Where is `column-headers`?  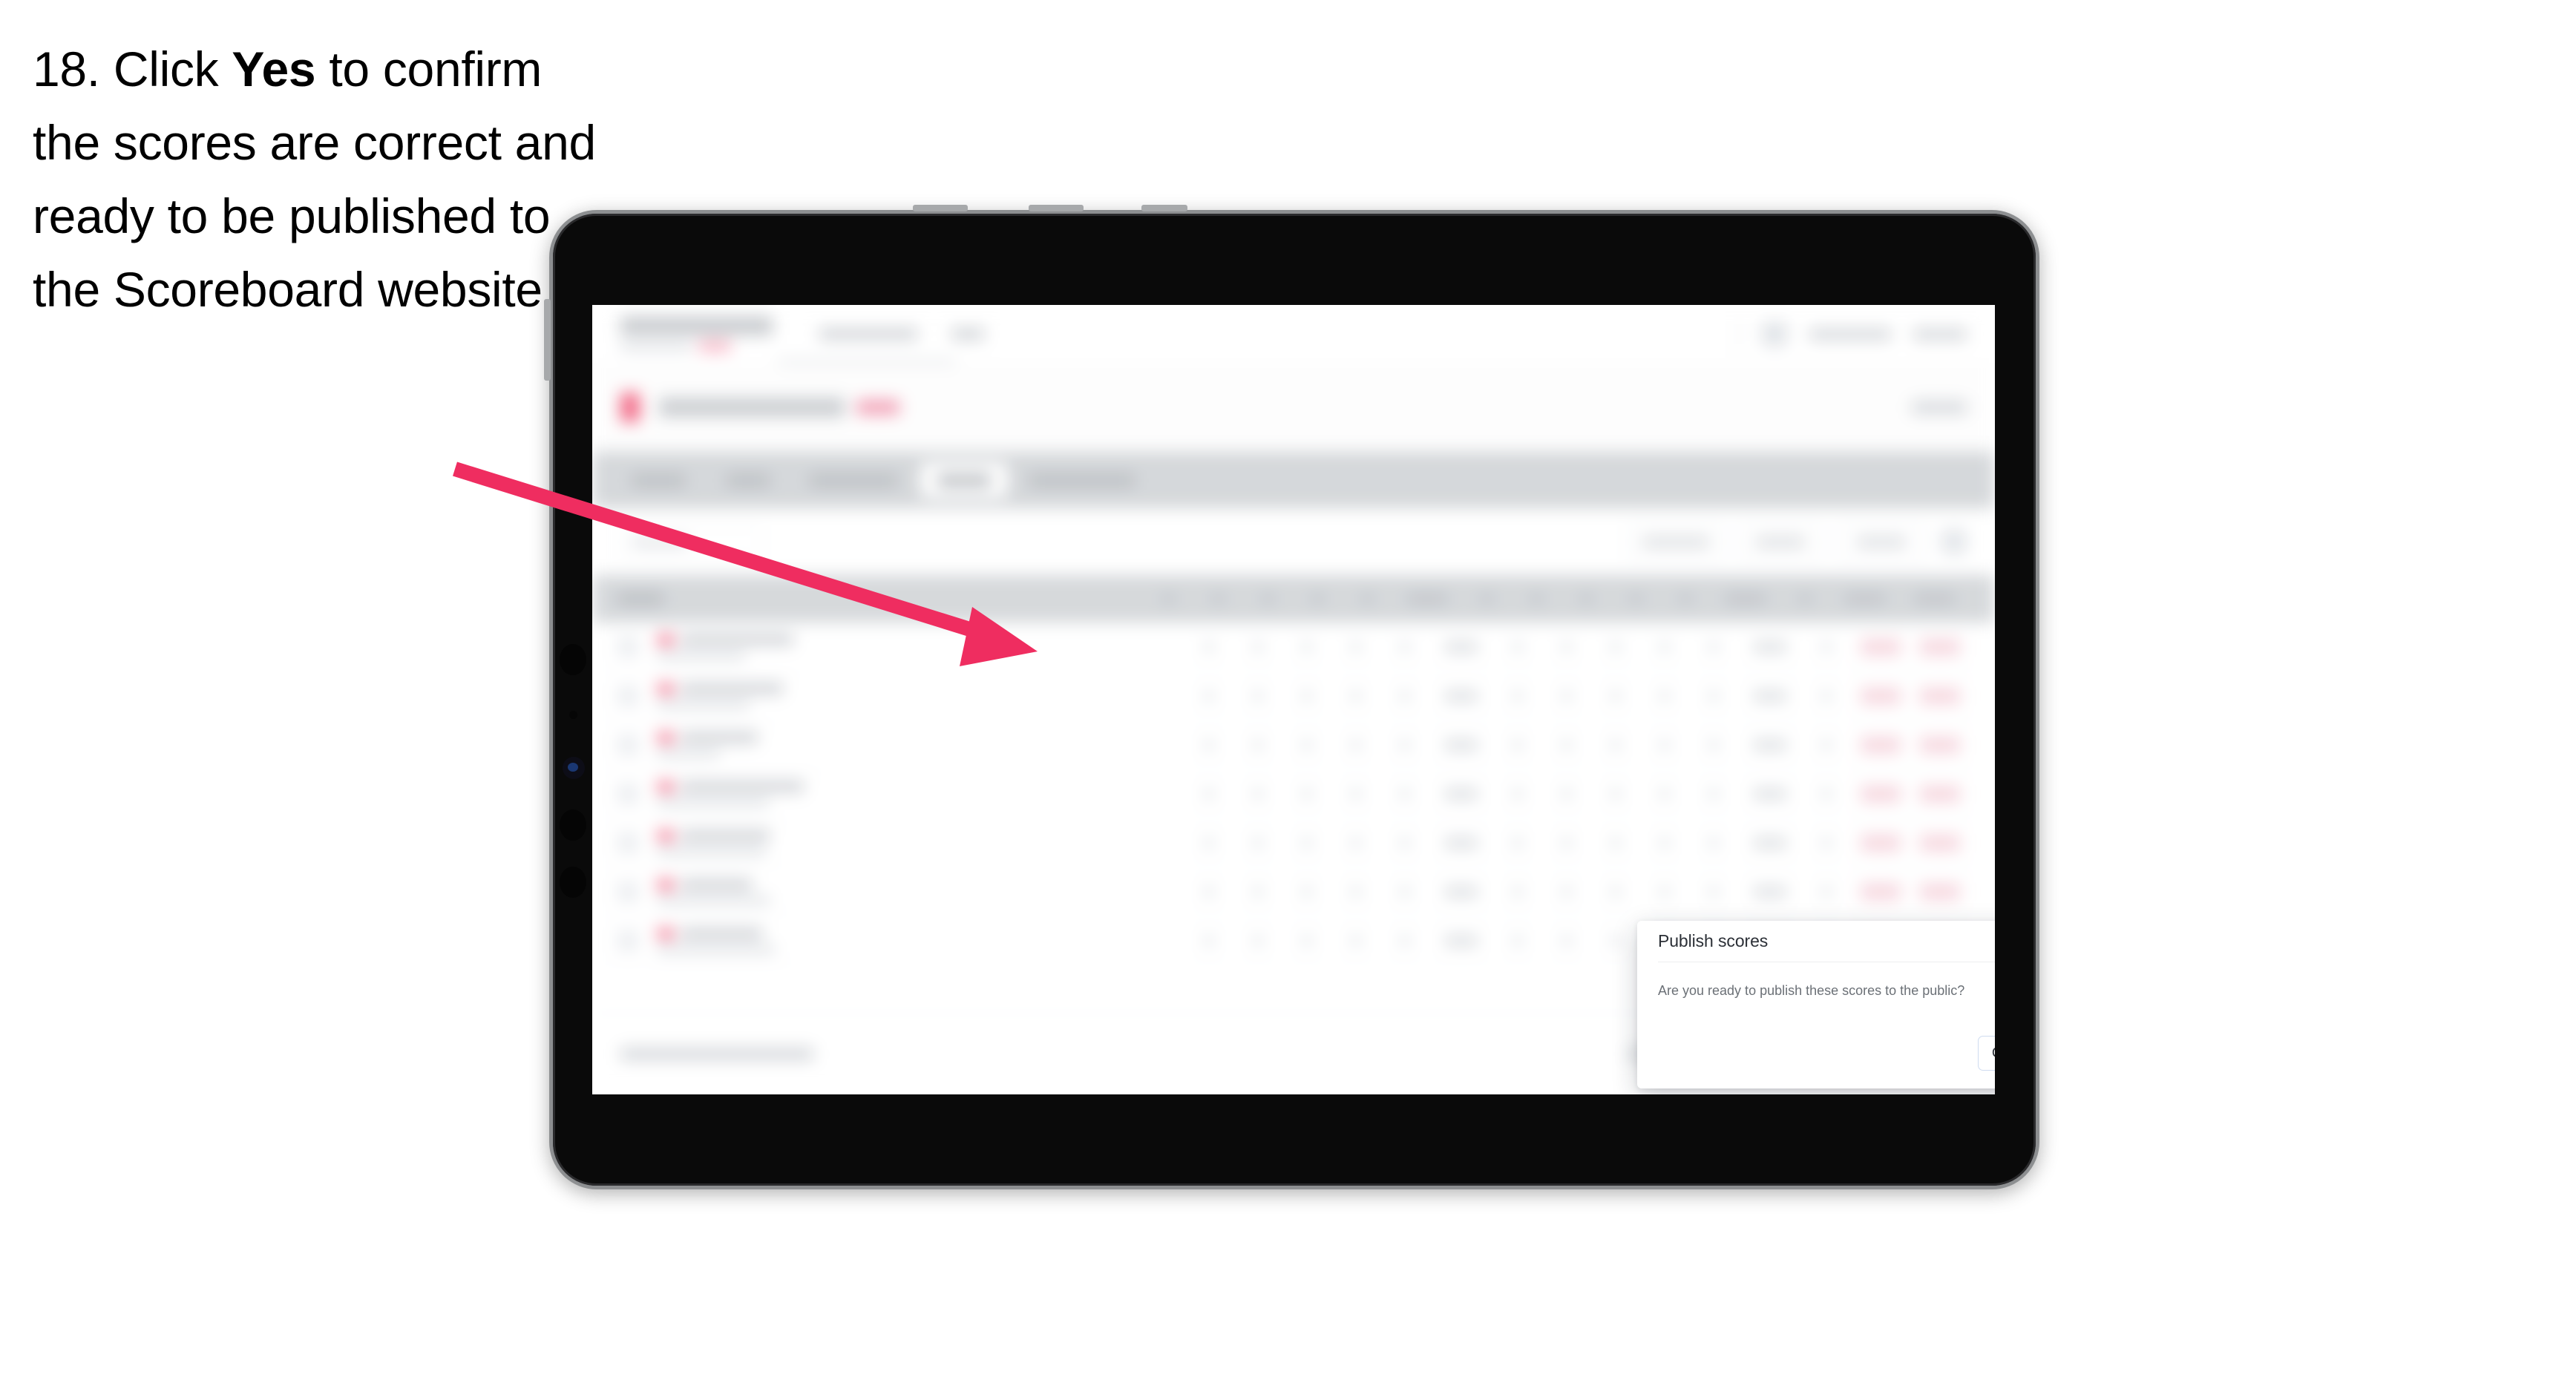 column-headers is located at coordinates (1557, 599).